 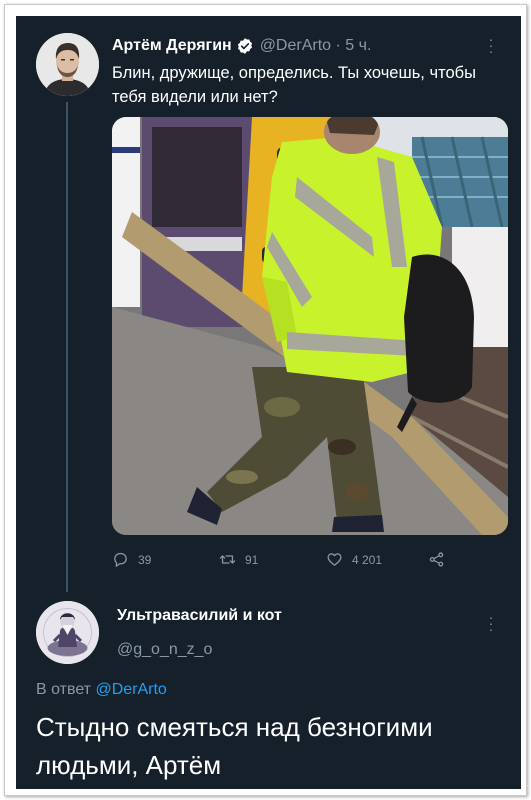 I want to click on handle-text: @DerArto, so click(x=295, y=45).